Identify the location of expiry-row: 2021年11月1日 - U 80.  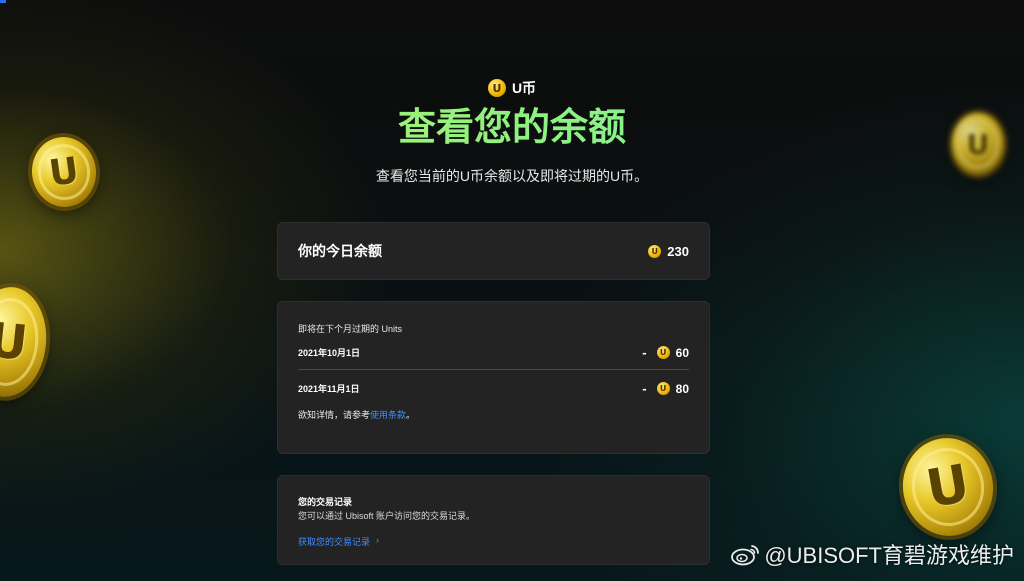
(493, 388).